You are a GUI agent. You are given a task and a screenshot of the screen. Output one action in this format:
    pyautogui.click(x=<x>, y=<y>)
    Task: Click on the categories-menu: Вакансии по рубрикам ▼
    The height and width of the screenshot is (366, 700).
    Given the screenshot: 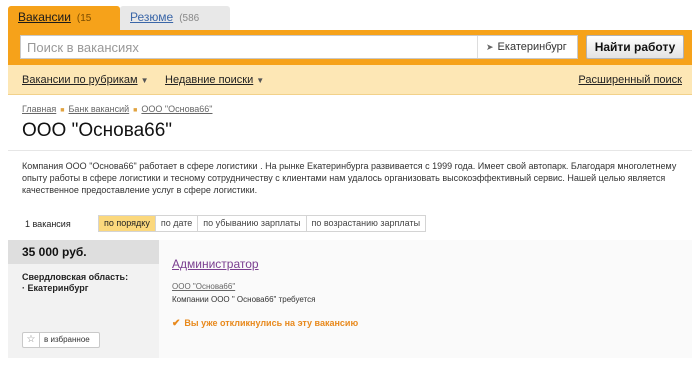 What is the action you would take?
    pyautogui.click(x=85, y=80)
    